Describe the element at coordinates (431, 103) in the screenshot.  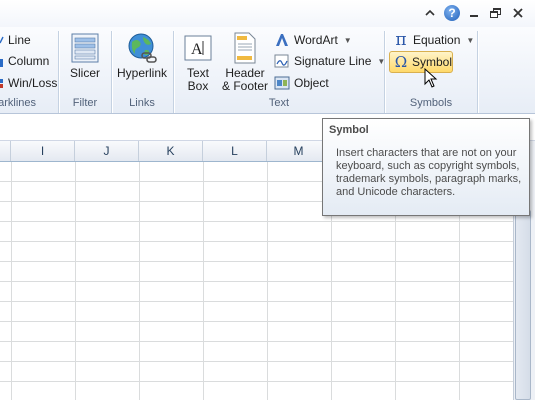
I see `symbols-group-label: Symbols` at that location.